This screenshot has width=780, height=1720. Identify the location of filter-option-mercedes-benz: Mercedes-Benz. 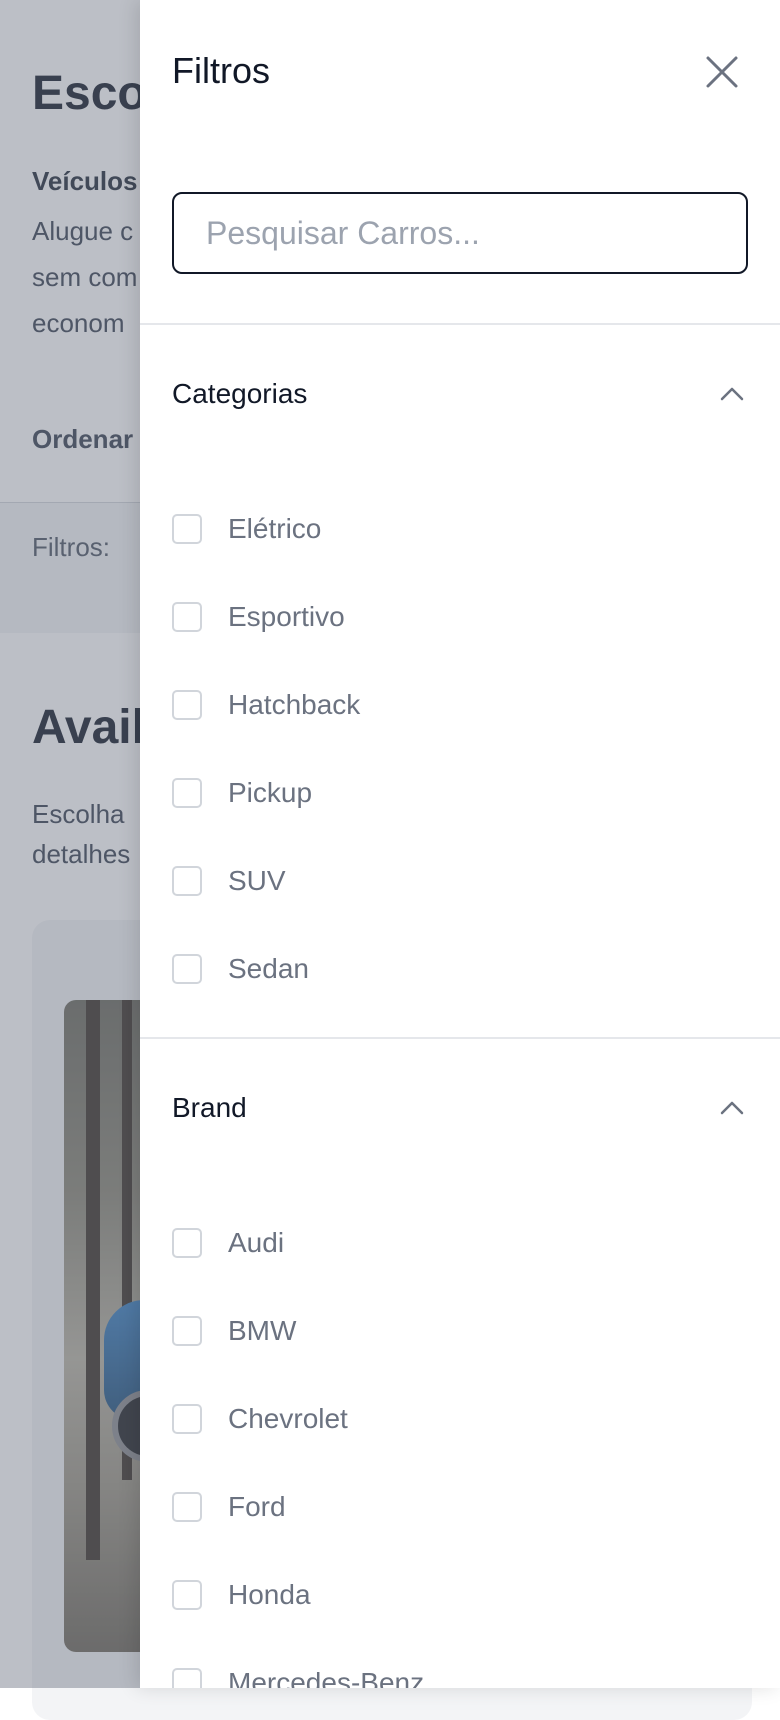
(452, 1671).